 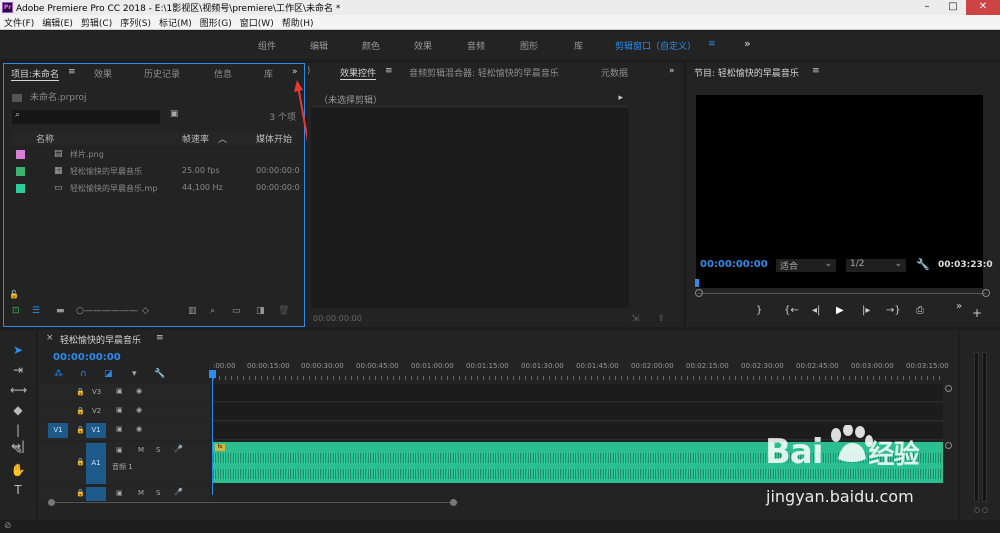 I want to click on type-tool-icon: T, so click(x=18, y=490).